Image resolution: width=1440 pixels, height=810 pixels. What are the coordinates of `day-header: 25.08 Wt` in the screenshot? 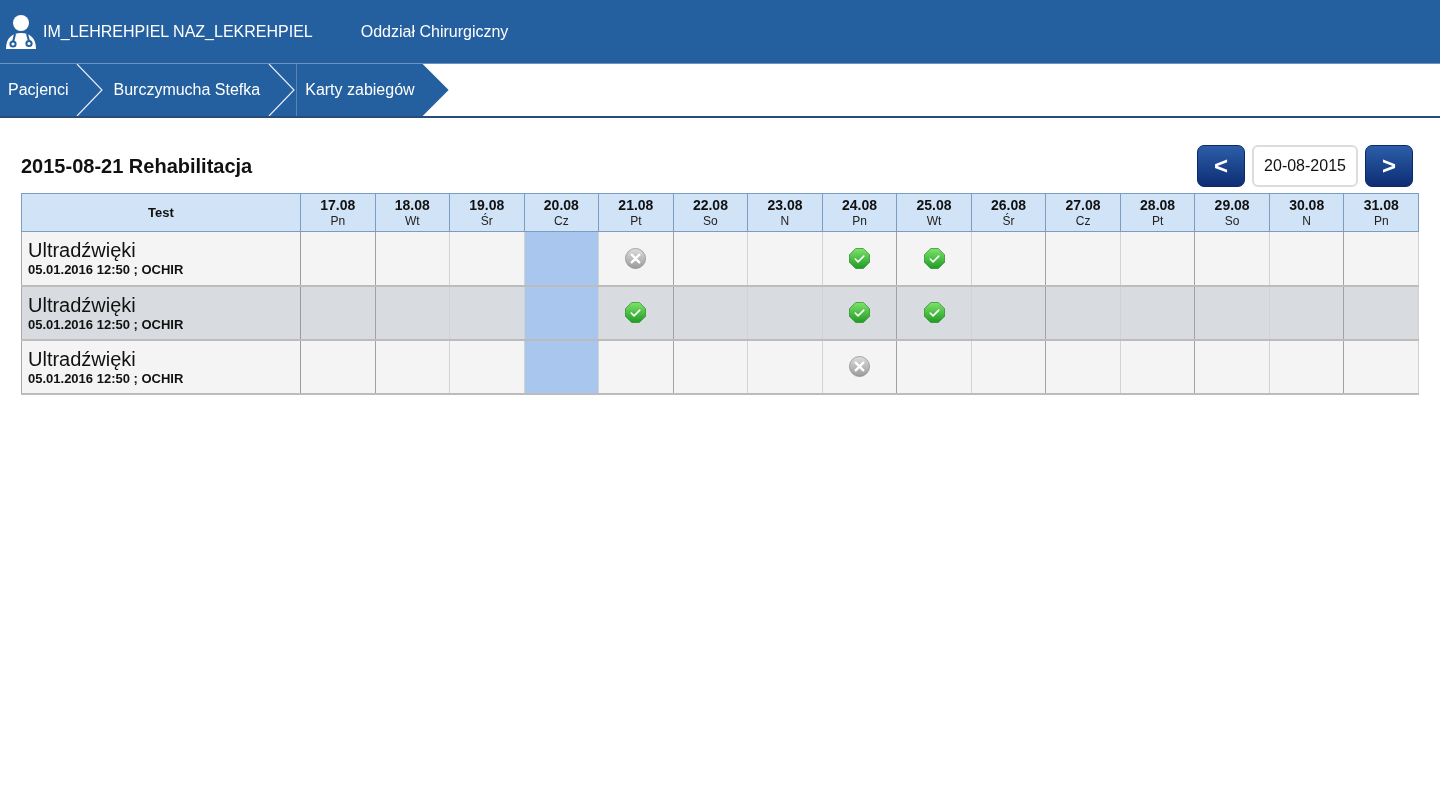 It's located at (934, 212).